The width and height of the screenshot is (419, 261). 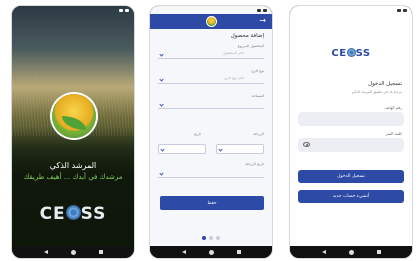 I want to click on crop-select: اختر المحصول, so click(x=211, y=54).